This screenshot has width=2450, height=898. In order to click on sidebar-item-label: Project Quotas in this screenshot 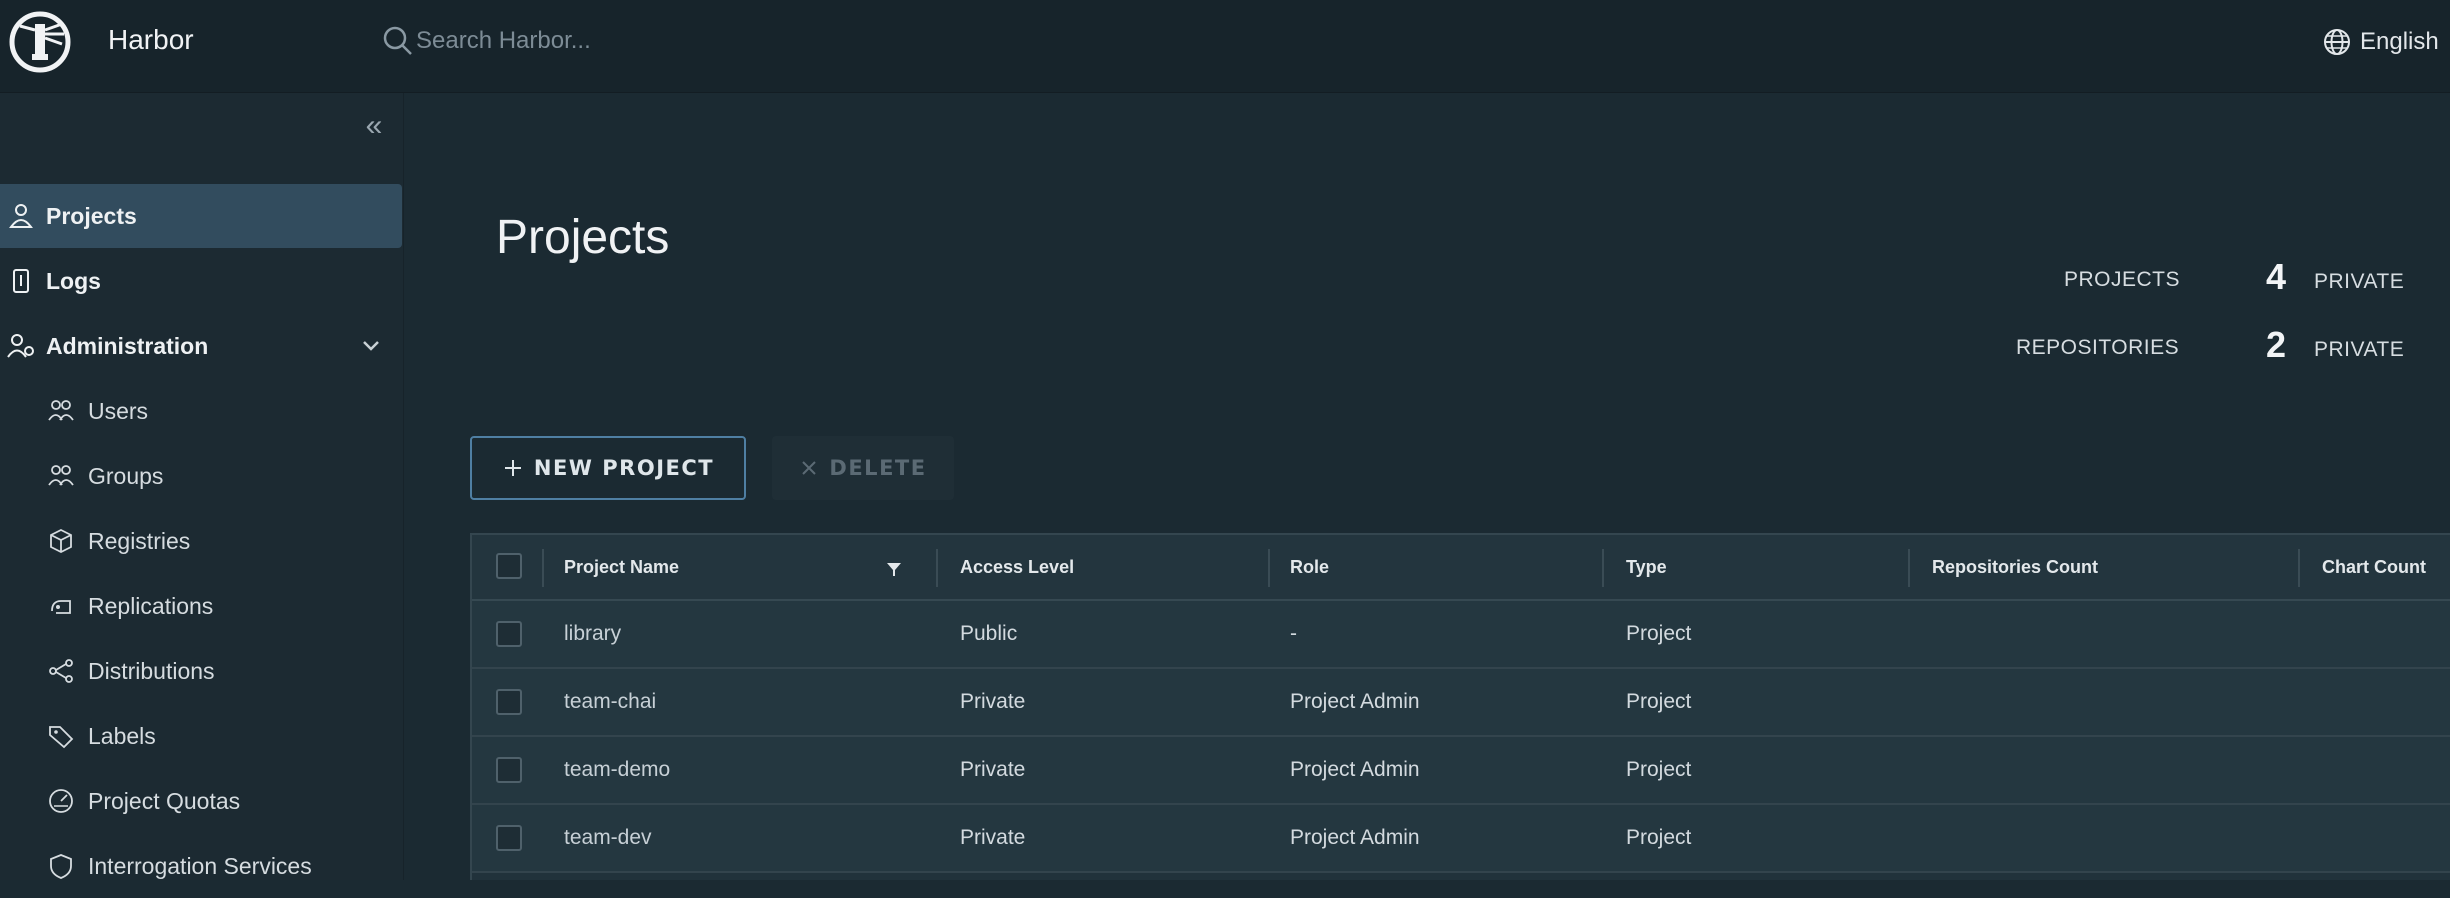, I will do `click(164, 800)`.